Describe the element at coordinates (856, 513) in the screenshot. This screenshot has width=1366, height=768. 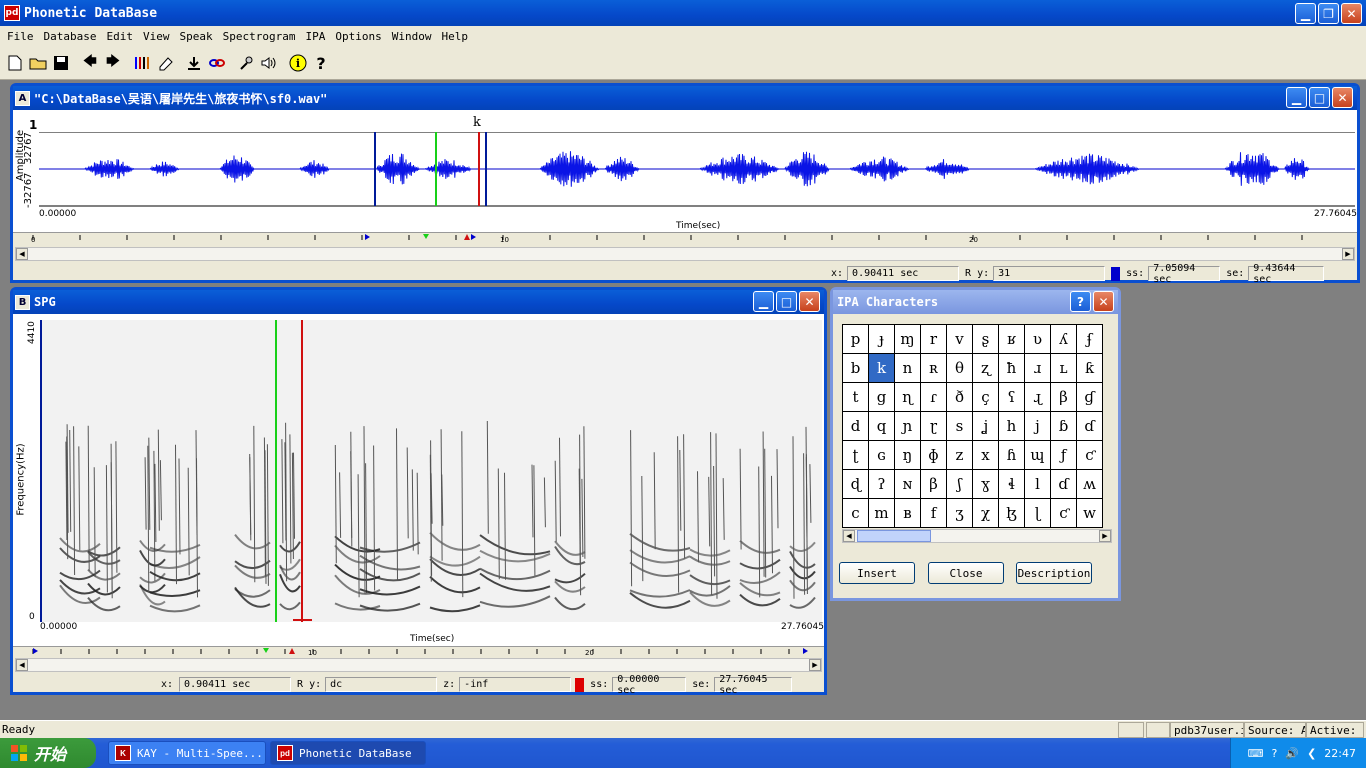
I see `ipa-char-cell: c` at that location.